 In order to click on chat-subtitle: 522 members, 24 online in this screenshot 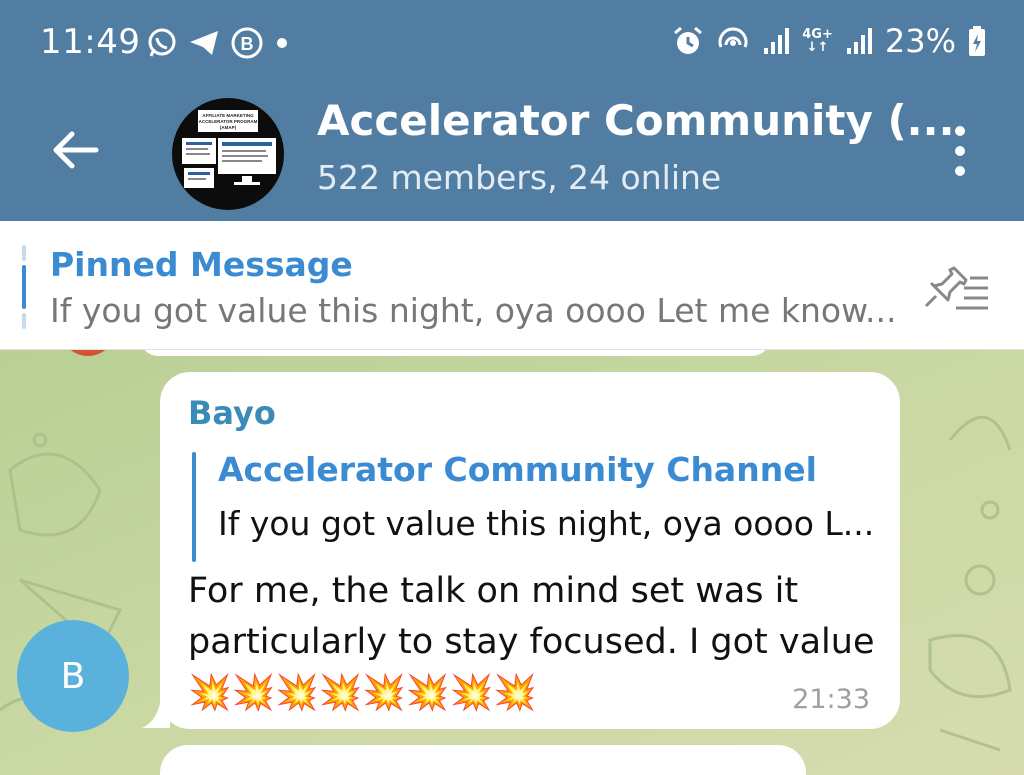, I will do `click(519, 177)`.